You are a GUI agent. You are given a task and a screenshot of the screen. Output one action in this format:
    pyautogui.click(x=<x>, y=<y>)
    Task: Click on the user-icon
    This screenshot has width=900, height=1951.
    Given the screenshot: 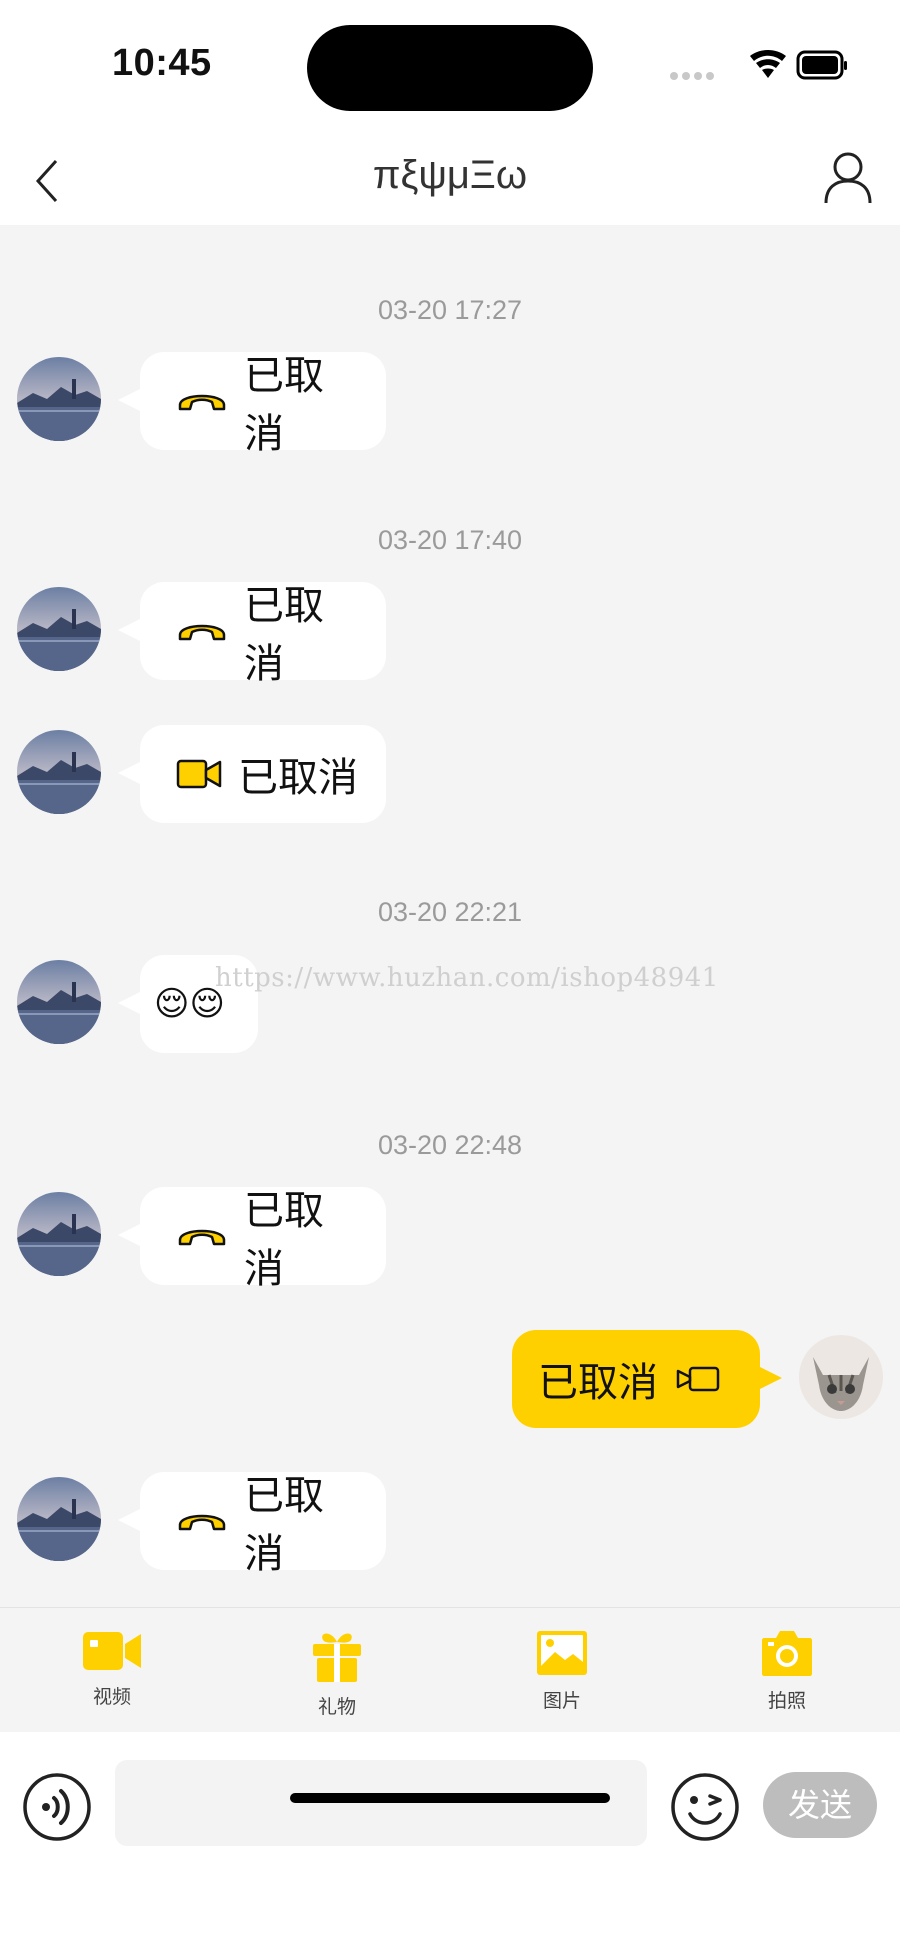 What is the action you would take?
    pyautogui.click(x=848, y=178)
    